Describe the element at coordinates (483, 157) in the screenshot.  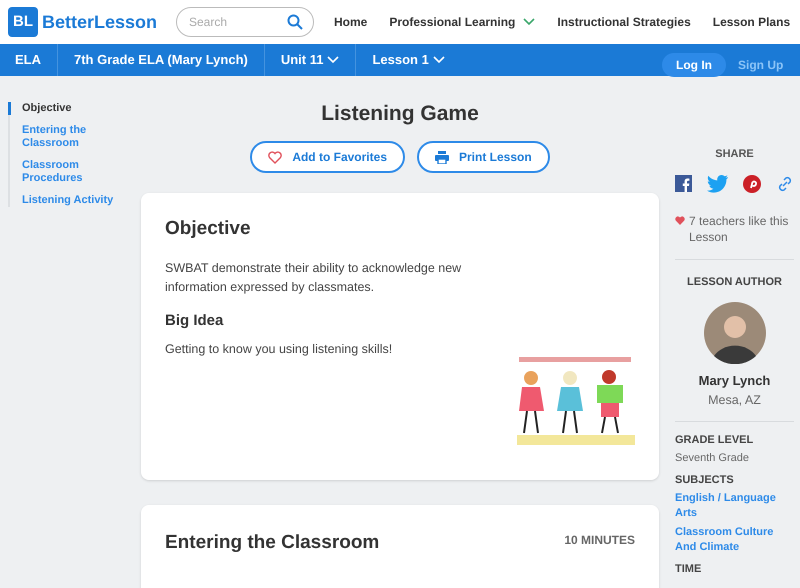
I see `print-button: Print Lesson` at that location.